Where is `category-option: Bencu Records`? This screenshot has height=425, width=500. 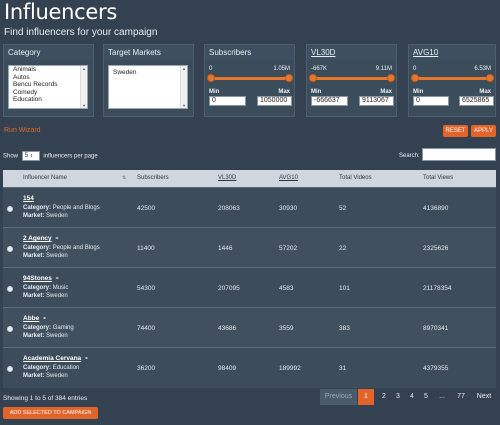 category-option: Bencu Records is located at coordinates (48, 85).